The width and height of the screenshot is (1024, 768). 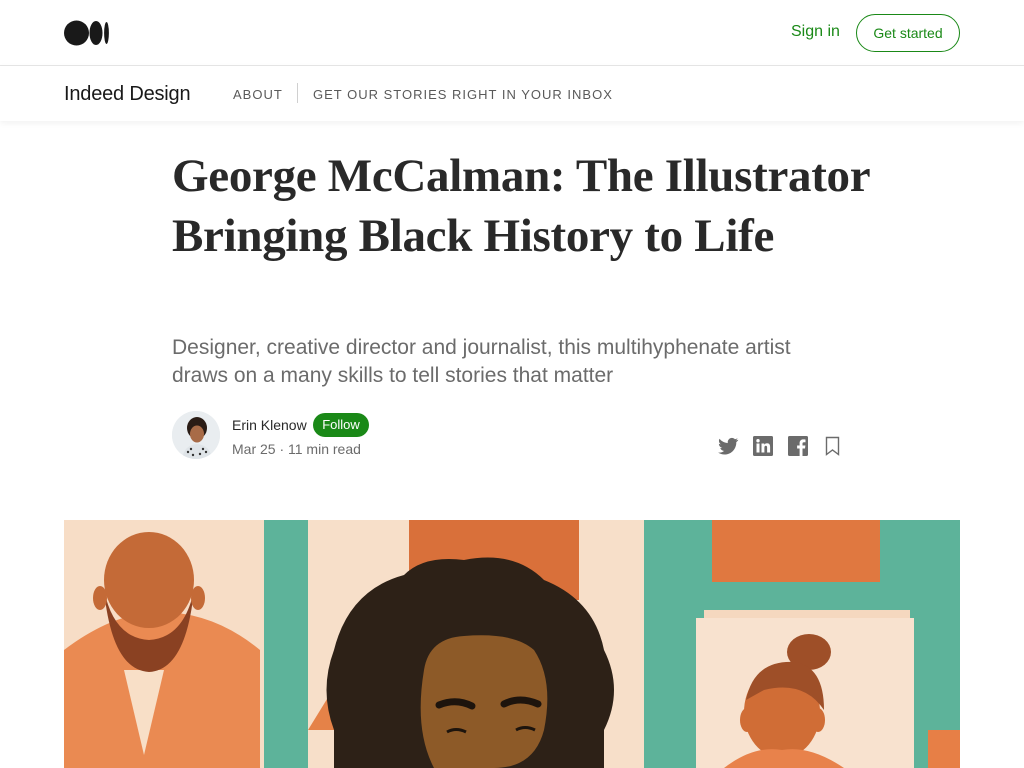 I want to click on nav-divider, so click(x=297, y=93).